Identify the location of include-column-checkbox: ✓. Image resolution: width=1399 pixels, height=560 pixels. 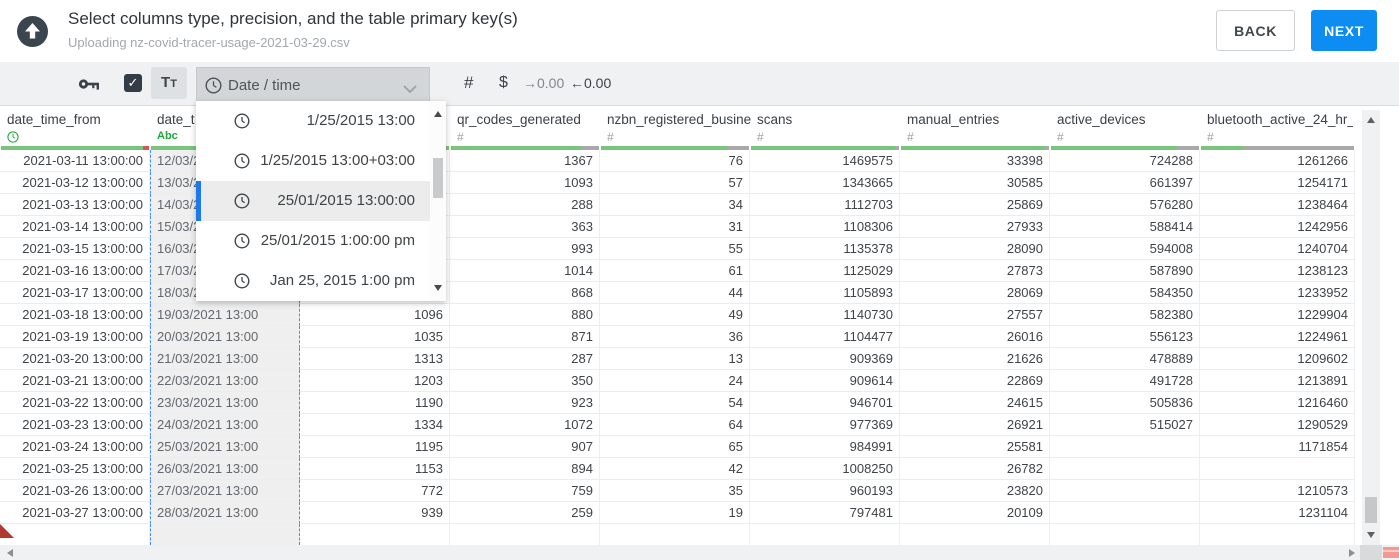
(133, 83).